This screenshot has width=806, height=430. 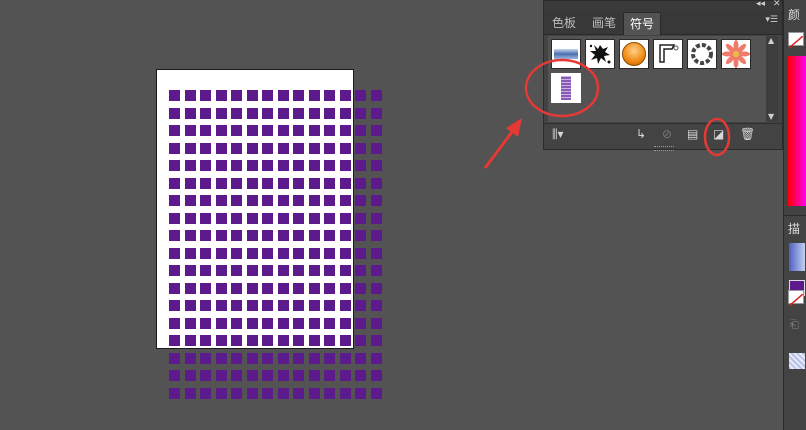 I want to click on panel-resize-grip, so click(x=664, y=148).